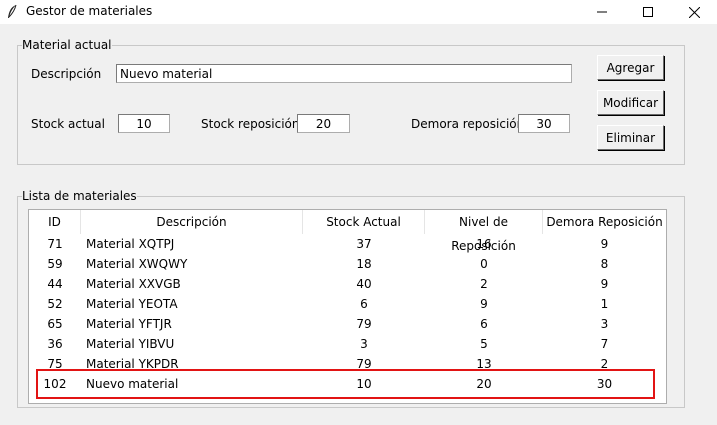 The height and width of the screenshot is (425, 717). What do you see at coordinates (347, 264) in the screenshot?
I see `table-row: 59 Material XWQWY 18 0 8` at bounding box center [347, 264].